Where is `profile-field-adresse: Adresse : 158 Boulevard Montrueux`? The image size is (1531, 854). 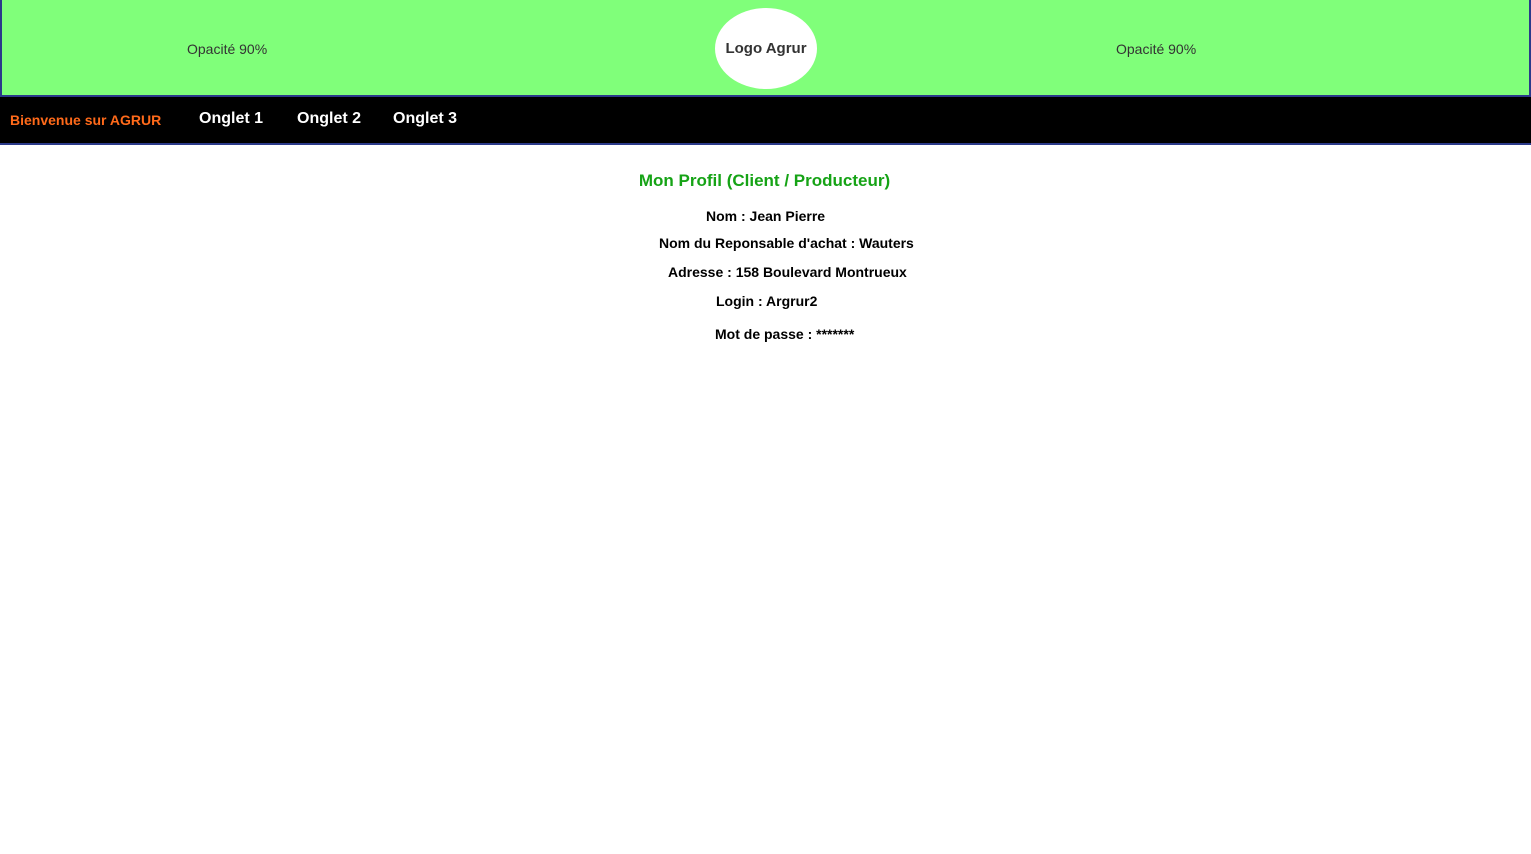 profile-field-adresse: Adresse : 158 Boulevard Montrueux is located at coordinates (787, 272).